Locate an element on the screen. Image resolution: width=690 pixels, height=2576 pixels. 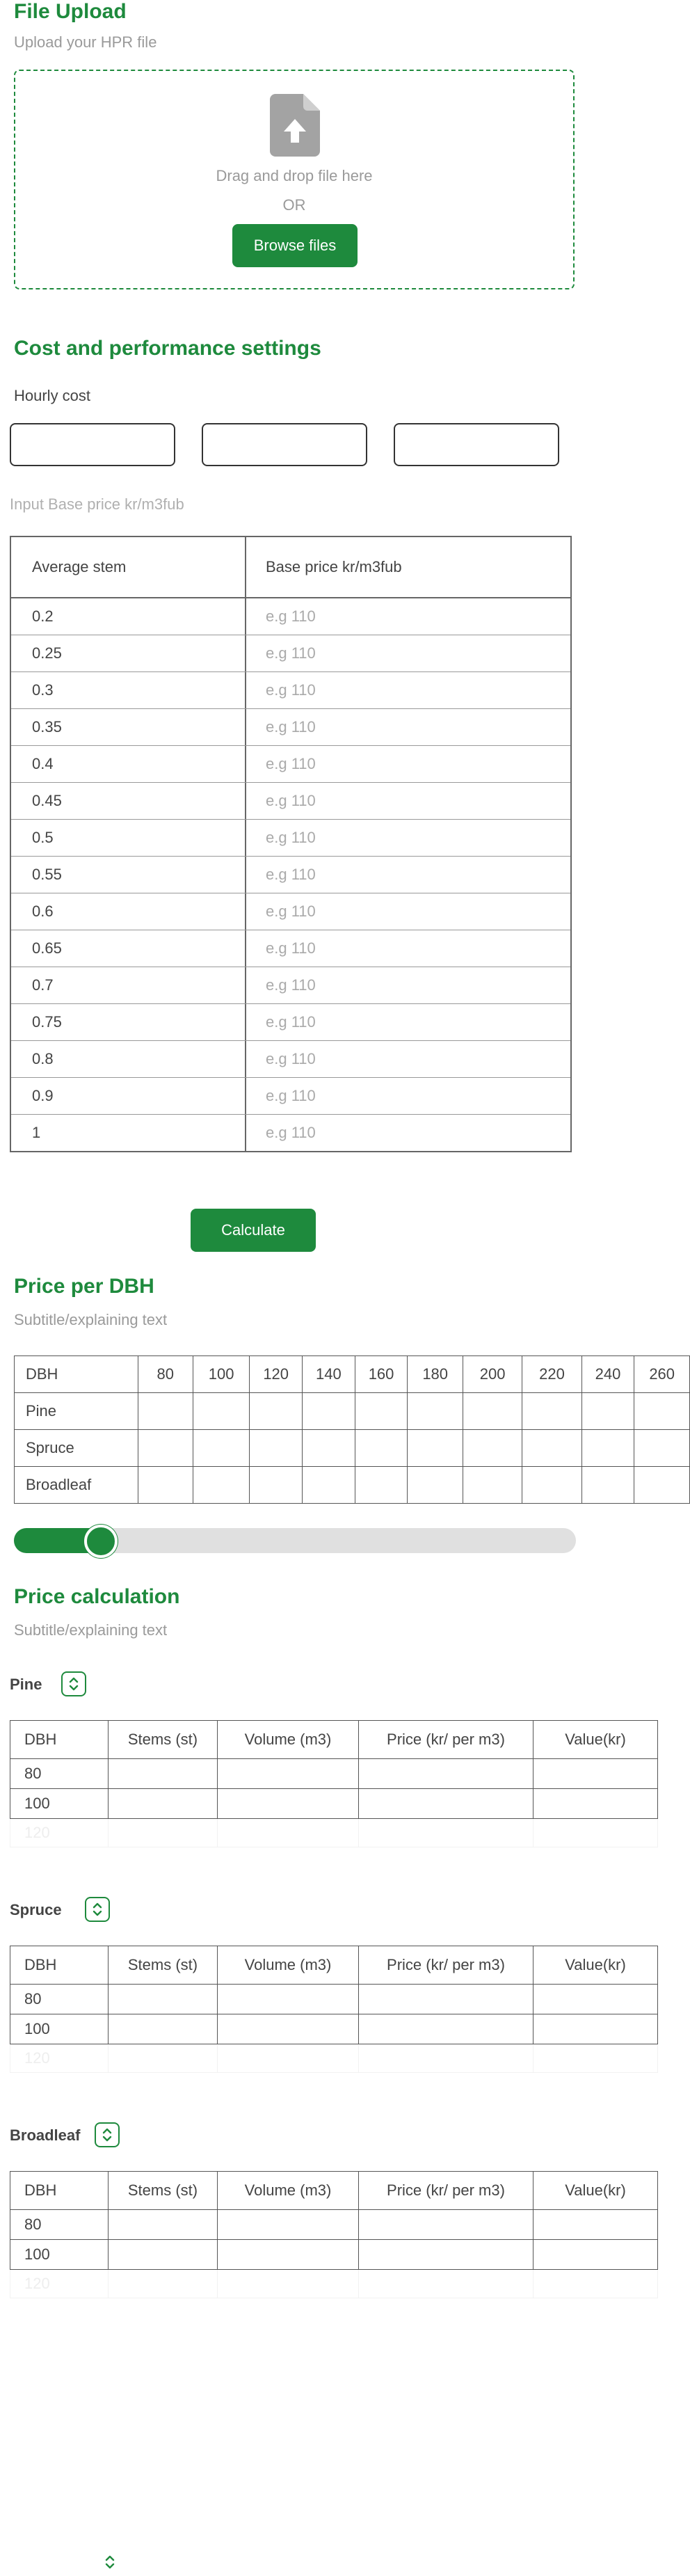
dbh-row: Pine is located at coordinates (352, 1411).